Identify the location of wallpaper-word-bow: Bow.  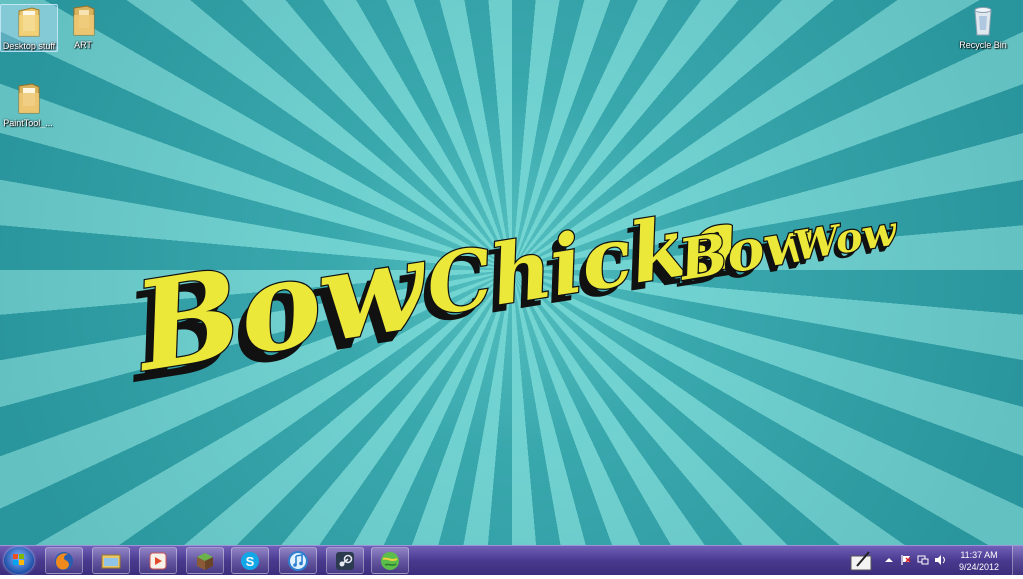
(281, 305).